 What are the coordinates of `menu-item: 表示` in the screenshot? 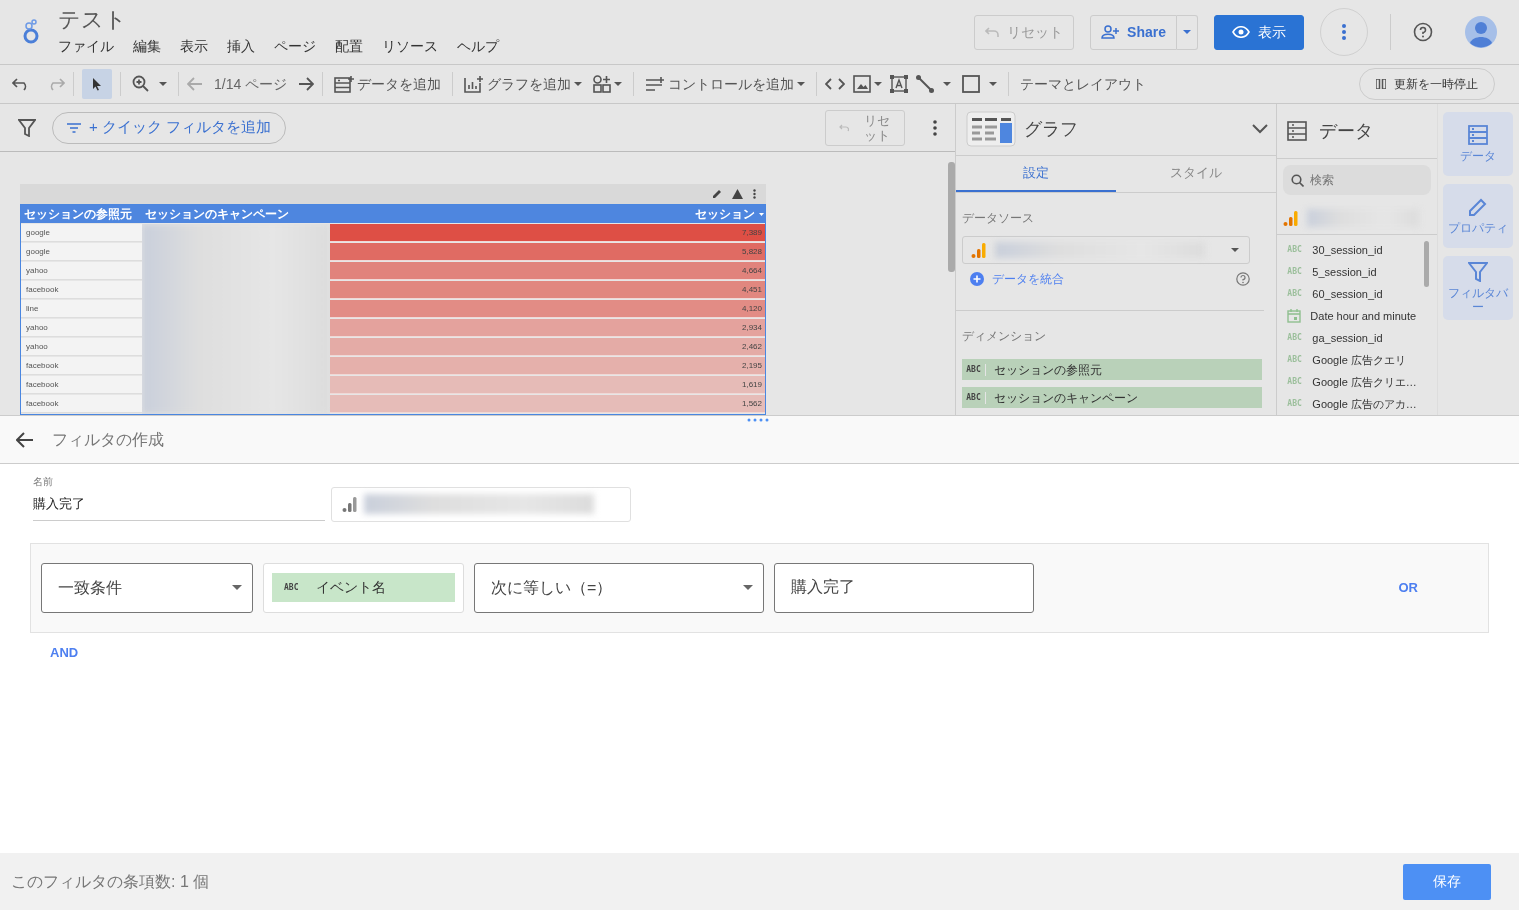 It's located at (194, 46).